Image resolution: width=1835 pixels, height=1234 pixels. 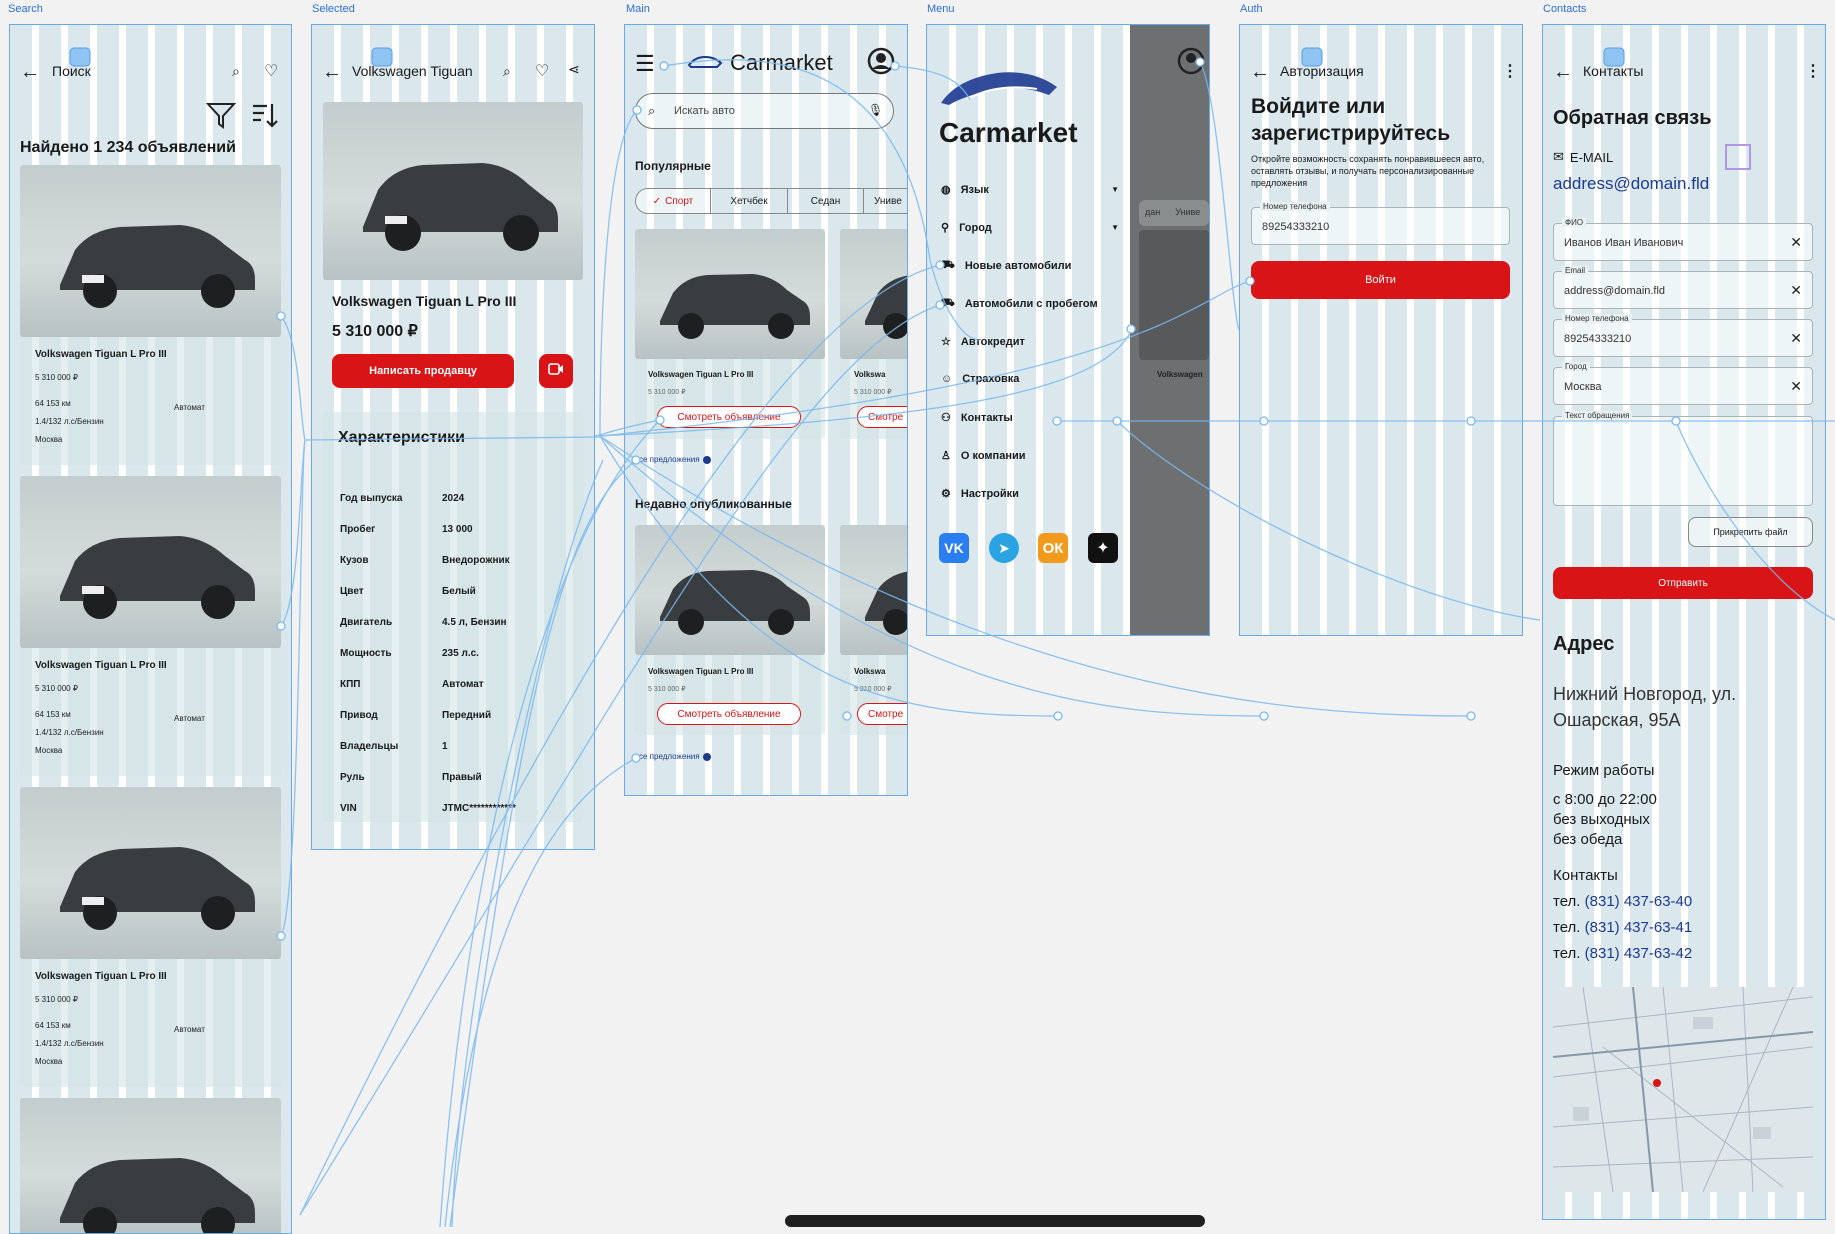 I want to click on spec-label: Кузов, so click(x=354, y=560).